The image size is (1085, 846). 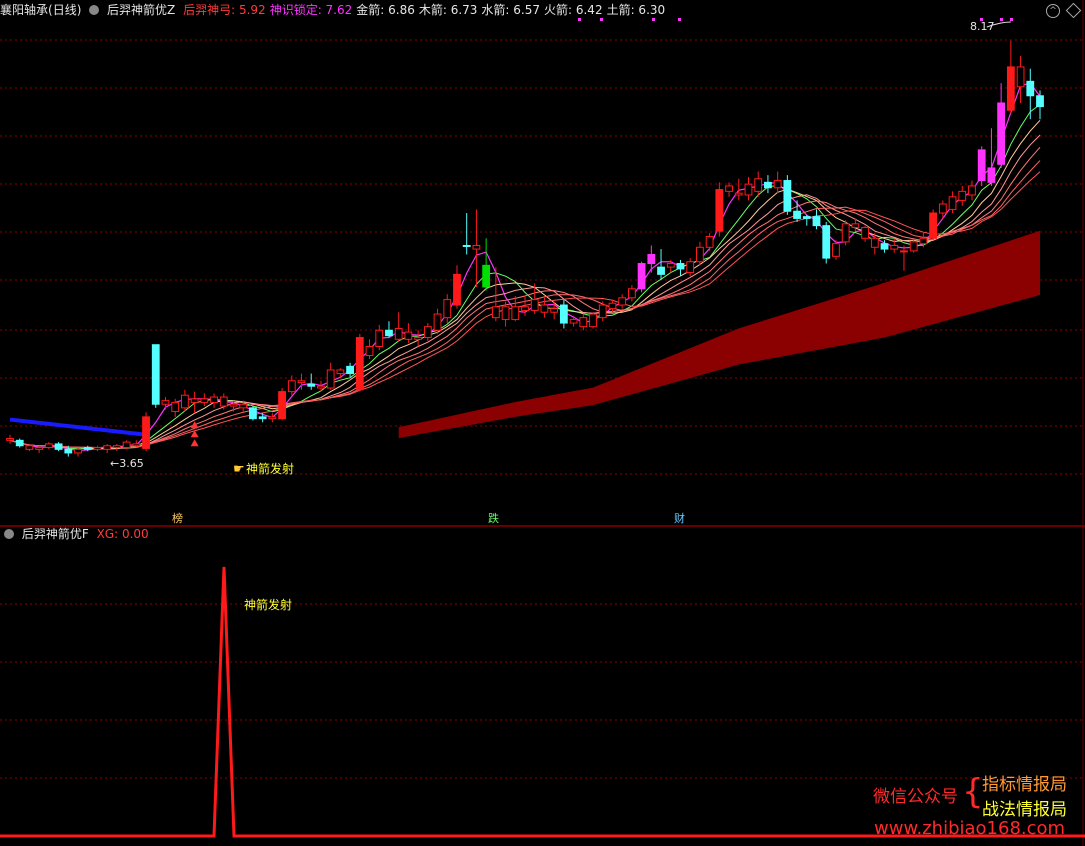 What do you see at coordinates (194, 425) in the screenshot?
I see `signal-arrow-icon` at bounding box center [194, 425].